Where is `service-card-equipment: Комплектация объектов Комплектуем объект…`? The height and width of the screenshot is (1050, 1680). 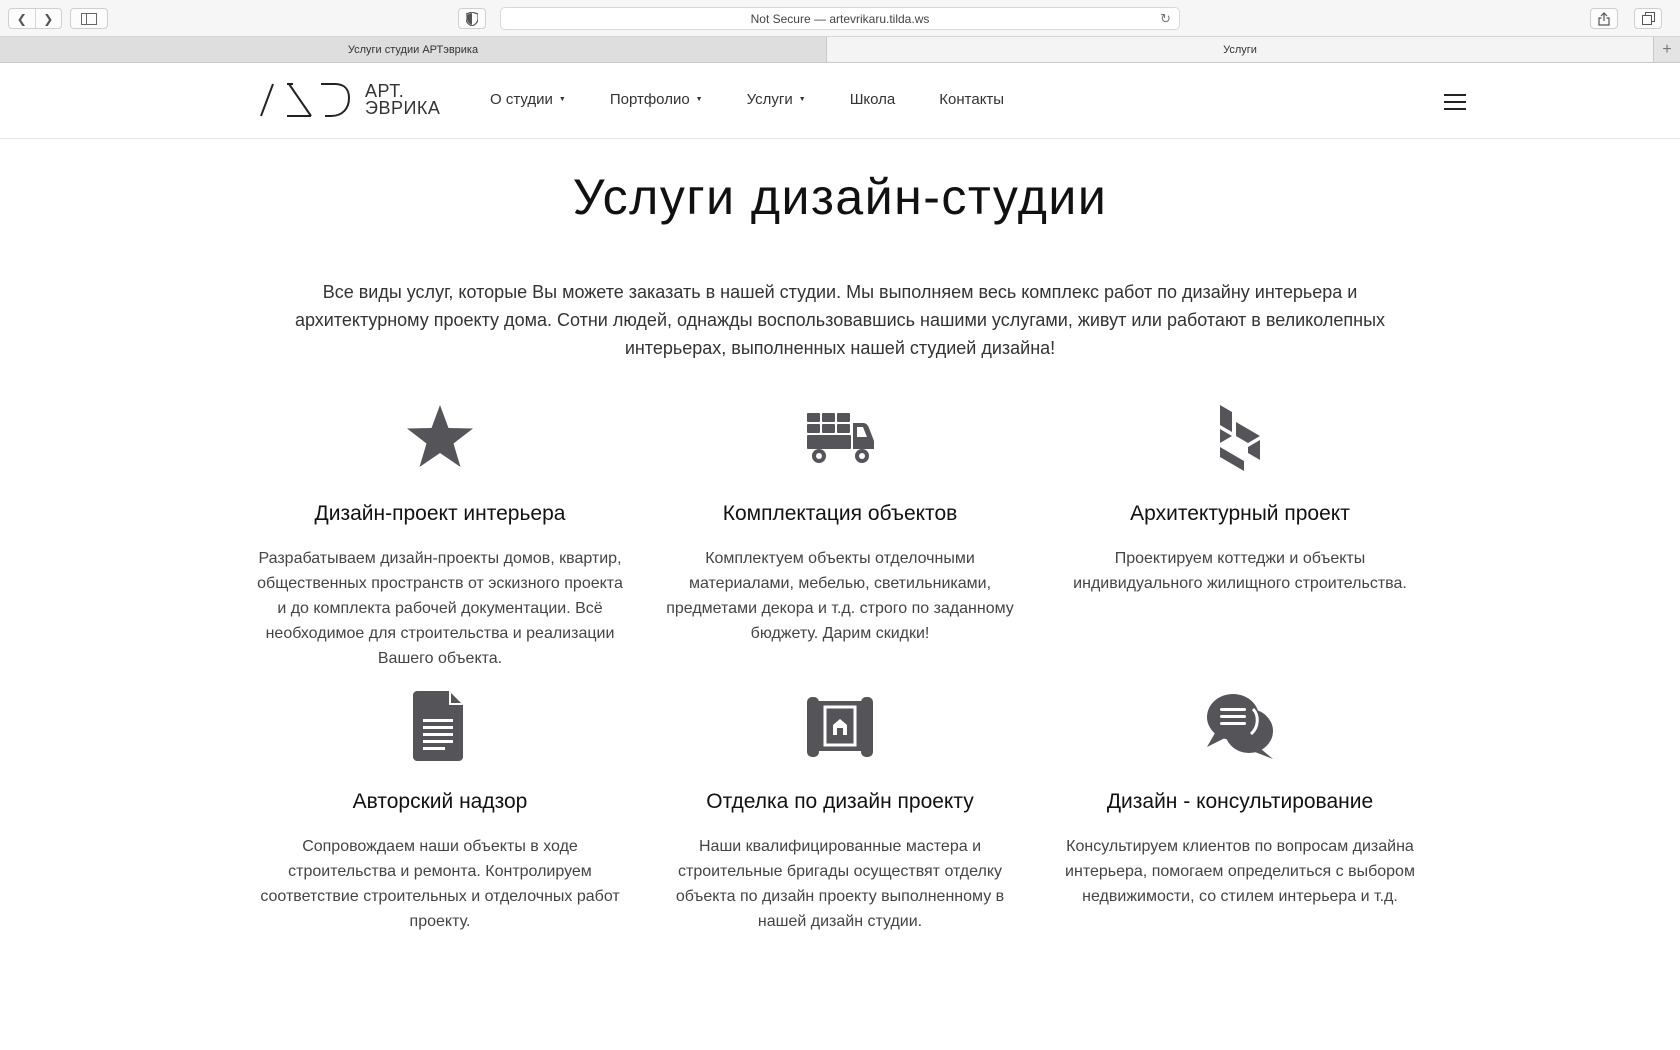 service-card-equipment: Комплектация объектов Комплектуем объект… is located at coordinates (840, 542).